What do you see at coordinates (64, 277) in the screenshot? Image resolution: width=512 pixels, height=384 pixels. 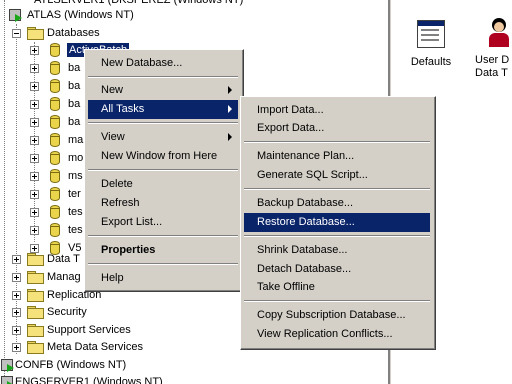 I see `tree-node-label: Manag` at bounding box center [64, 277].